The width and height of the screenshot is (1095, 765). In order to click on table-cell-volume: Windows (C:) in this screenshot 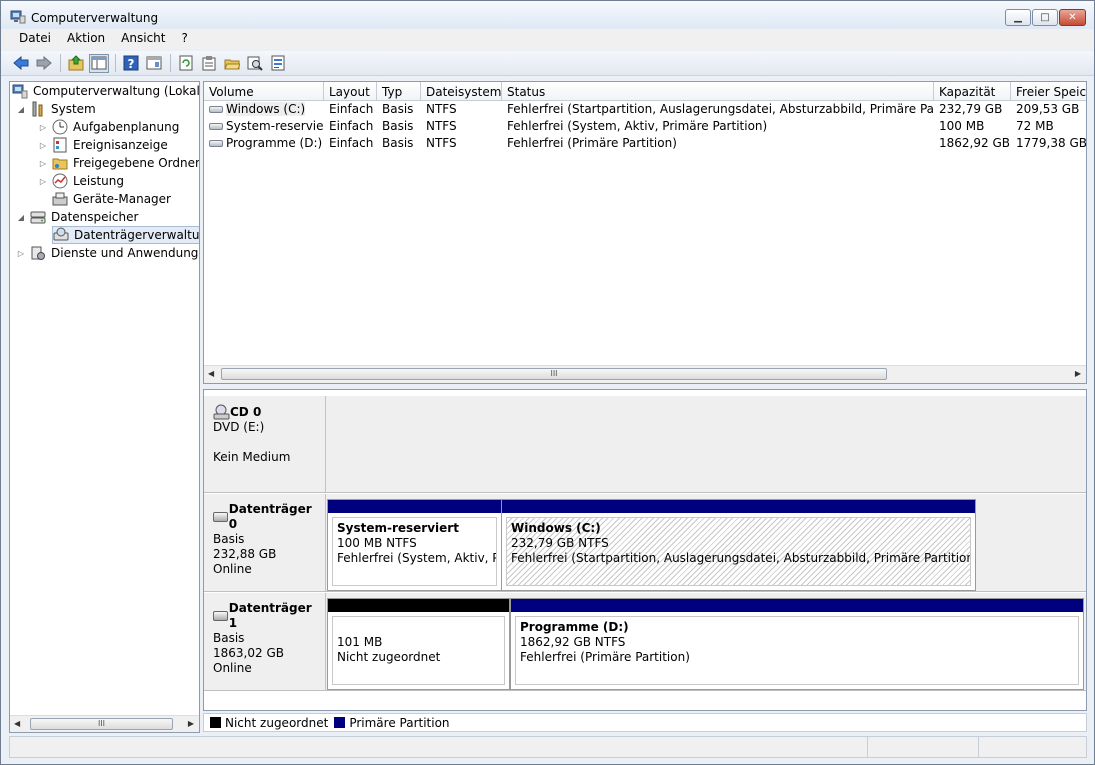, I will do `click(264, 109)`.